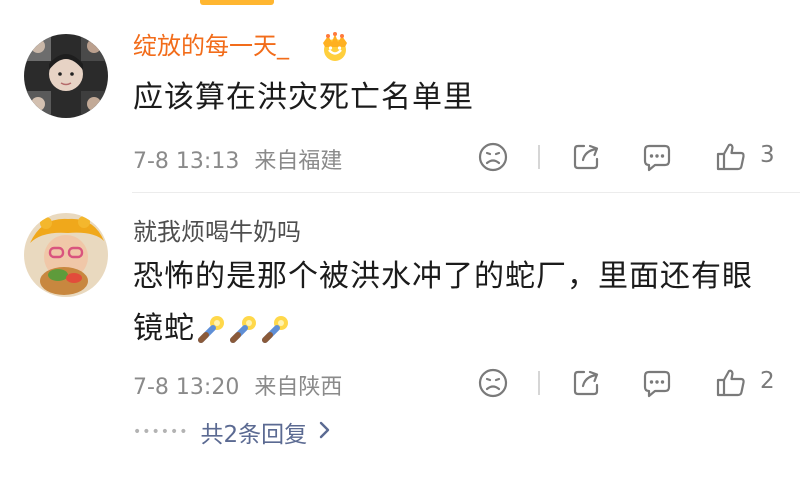 Image resolution: width=800 pixels, height=481 pixels. What do you see at coordinates (303, 97) in the screenshot?
I see `comment-text: 应该算在洪灾死亡名单里` at bounding box center [303, 97].